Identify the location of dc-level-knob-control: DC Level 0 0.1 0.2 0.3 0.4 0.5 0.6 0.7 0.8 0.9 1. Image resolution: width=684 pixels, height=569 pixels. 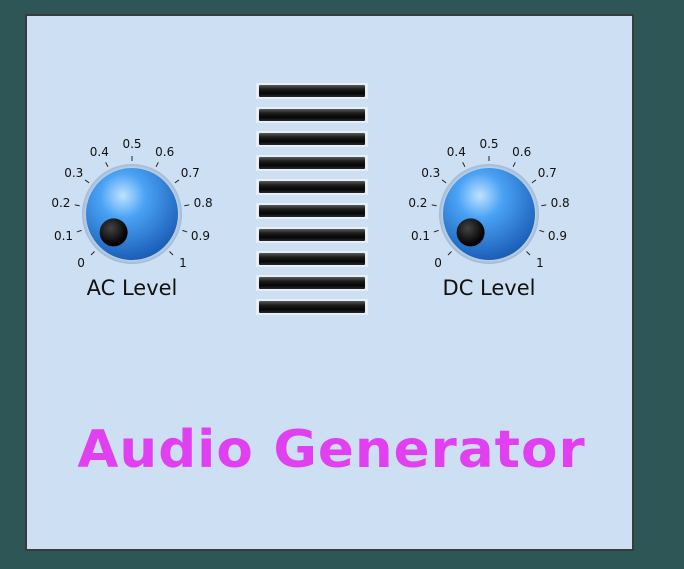
(489, 214).